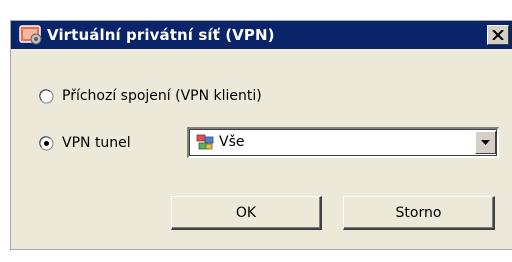 The image size is (512, 262). I want to click on network-group-icon, so click(205, 142).